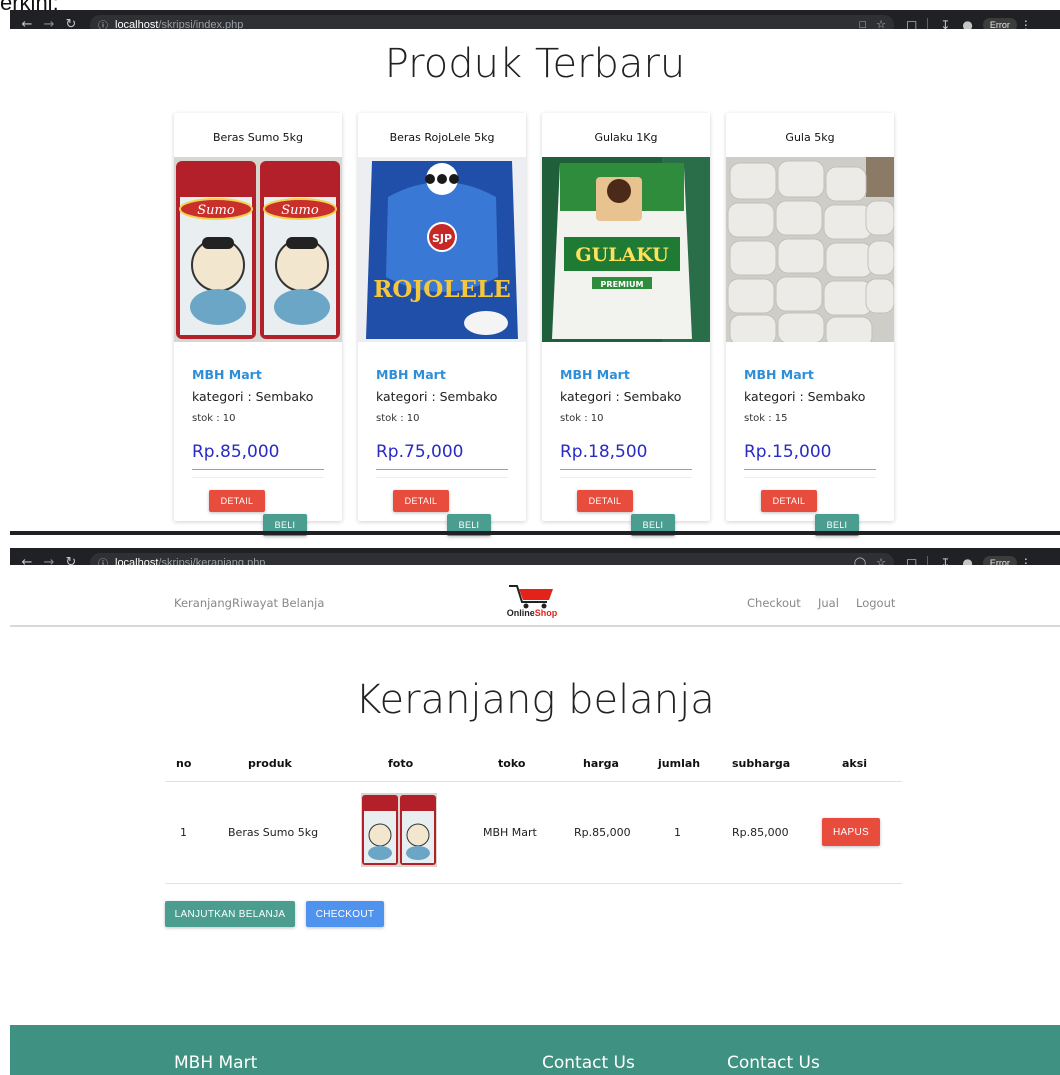 The height and width of the screenshot is (1075, 1060). I want to click on column-header: toko, so click(512, 763).